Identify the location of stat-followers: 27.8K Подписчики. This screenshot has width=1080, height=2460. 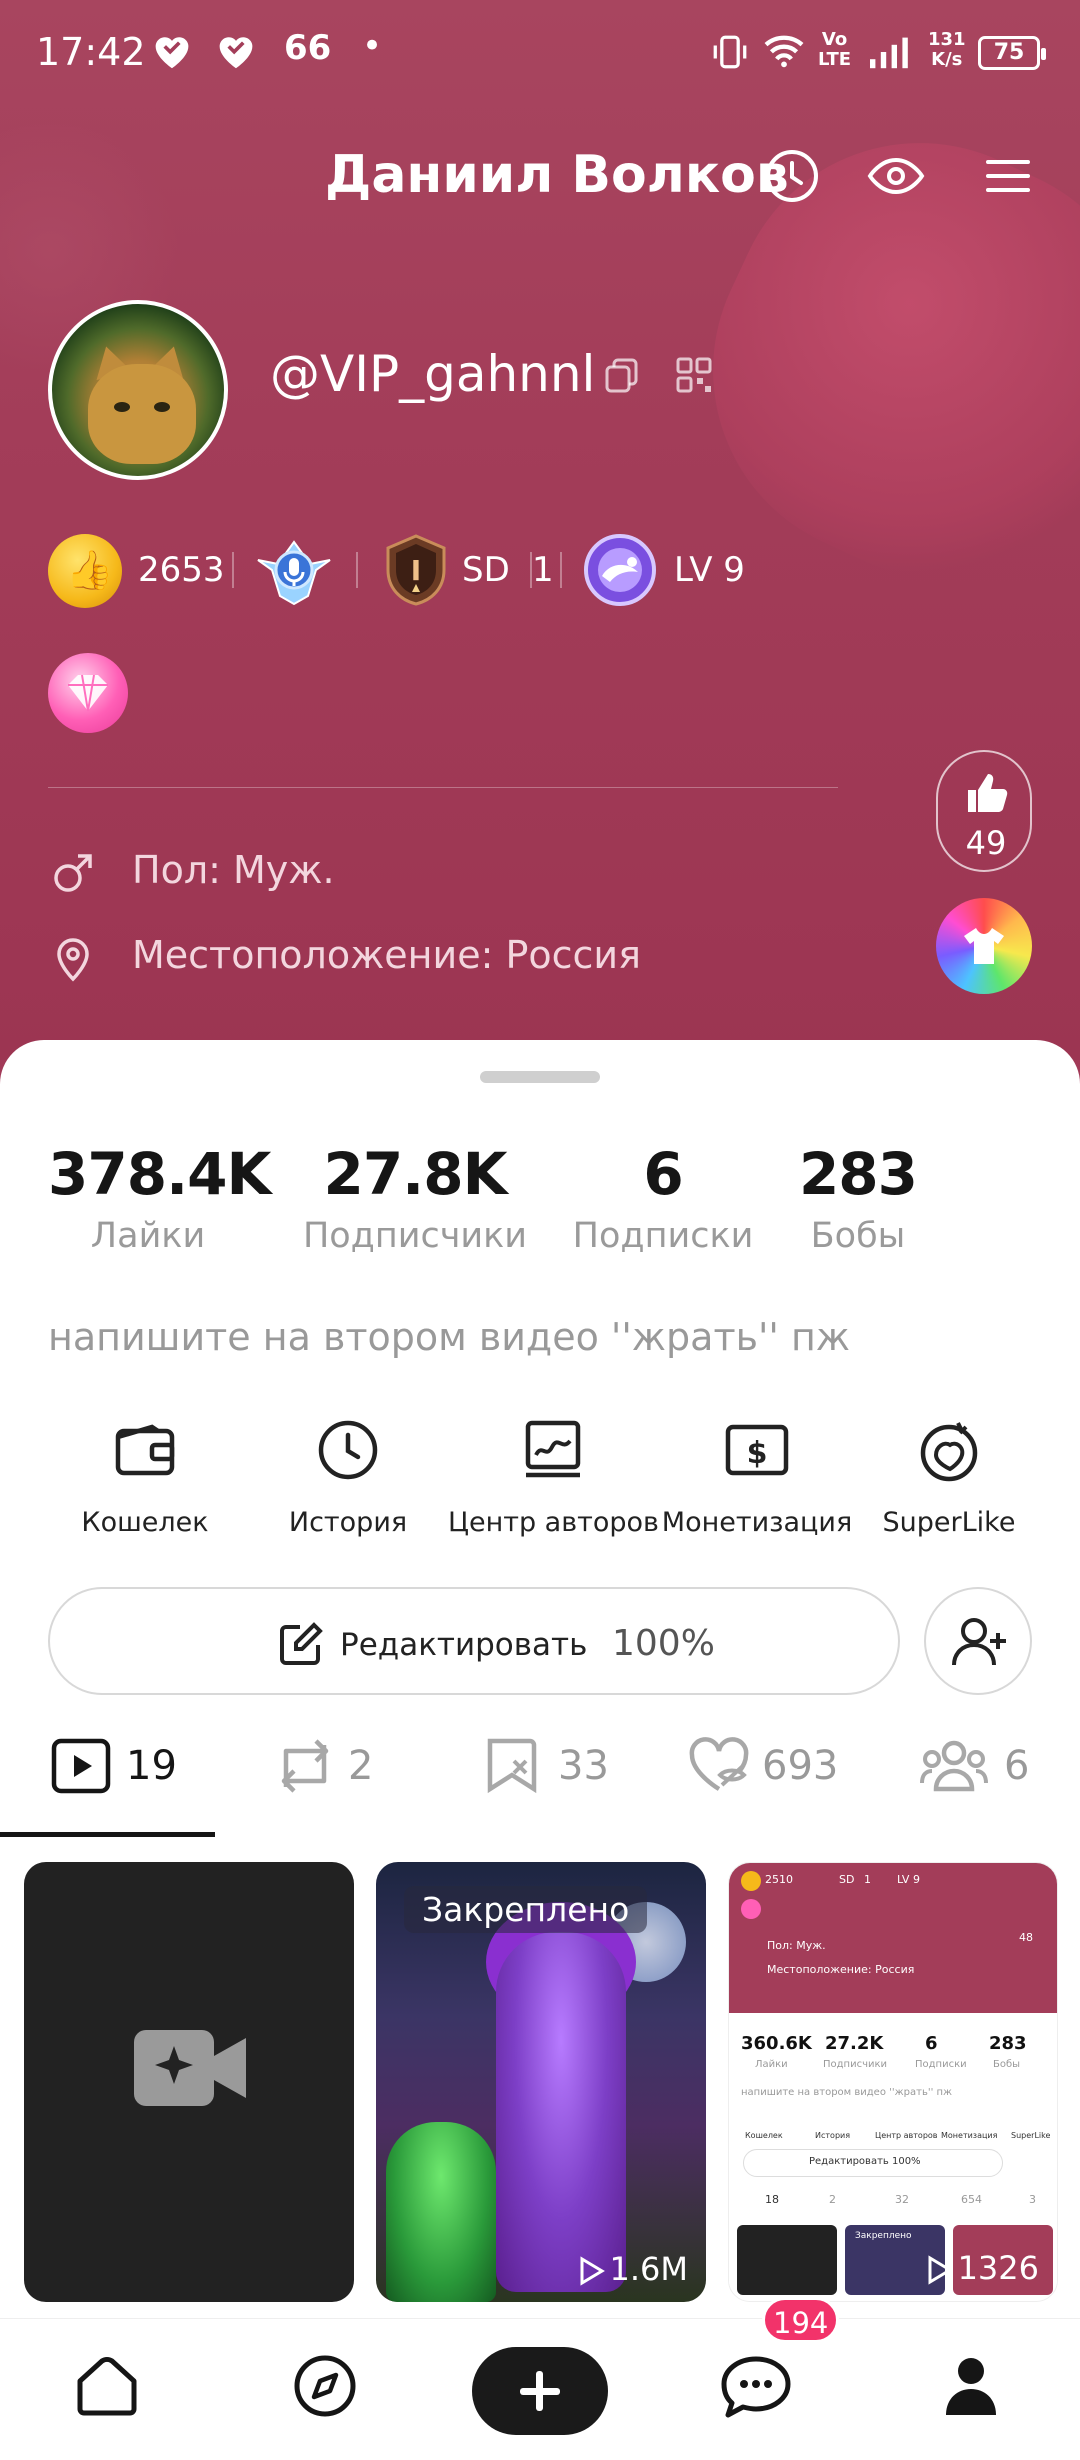
(415, 1198).